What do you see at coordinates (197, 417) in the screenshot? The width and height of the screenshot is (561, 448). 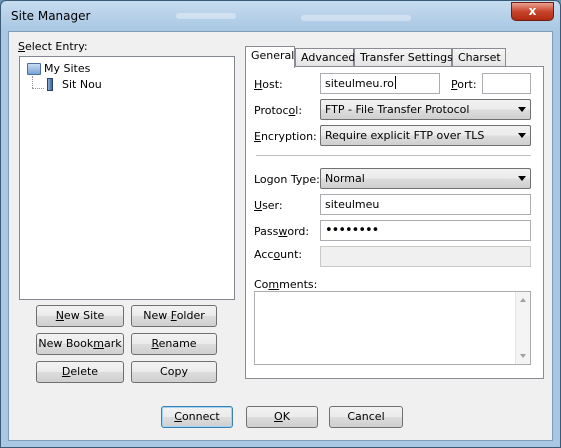 I see `connect-button: Connect` at bounding box center [197, 417].